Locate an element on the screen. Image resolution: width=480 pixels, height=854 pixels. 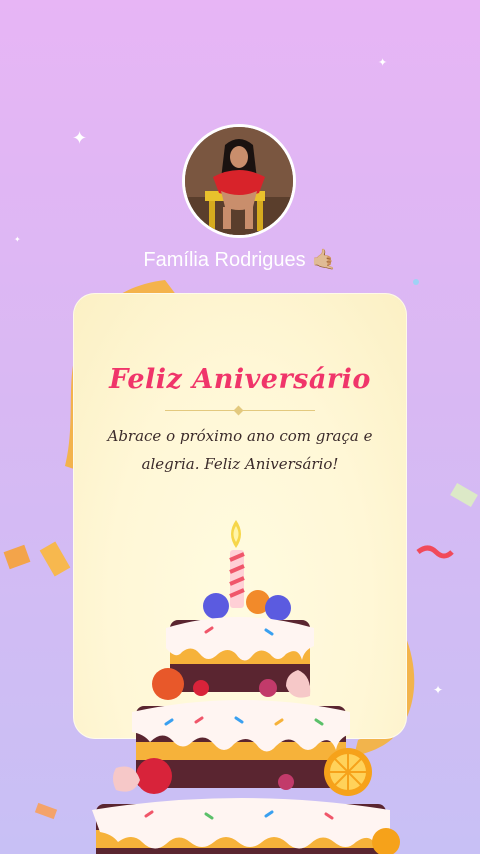
profile-name: Família Rodrigues 🤙🏼 is located at coordinates (240, 259).